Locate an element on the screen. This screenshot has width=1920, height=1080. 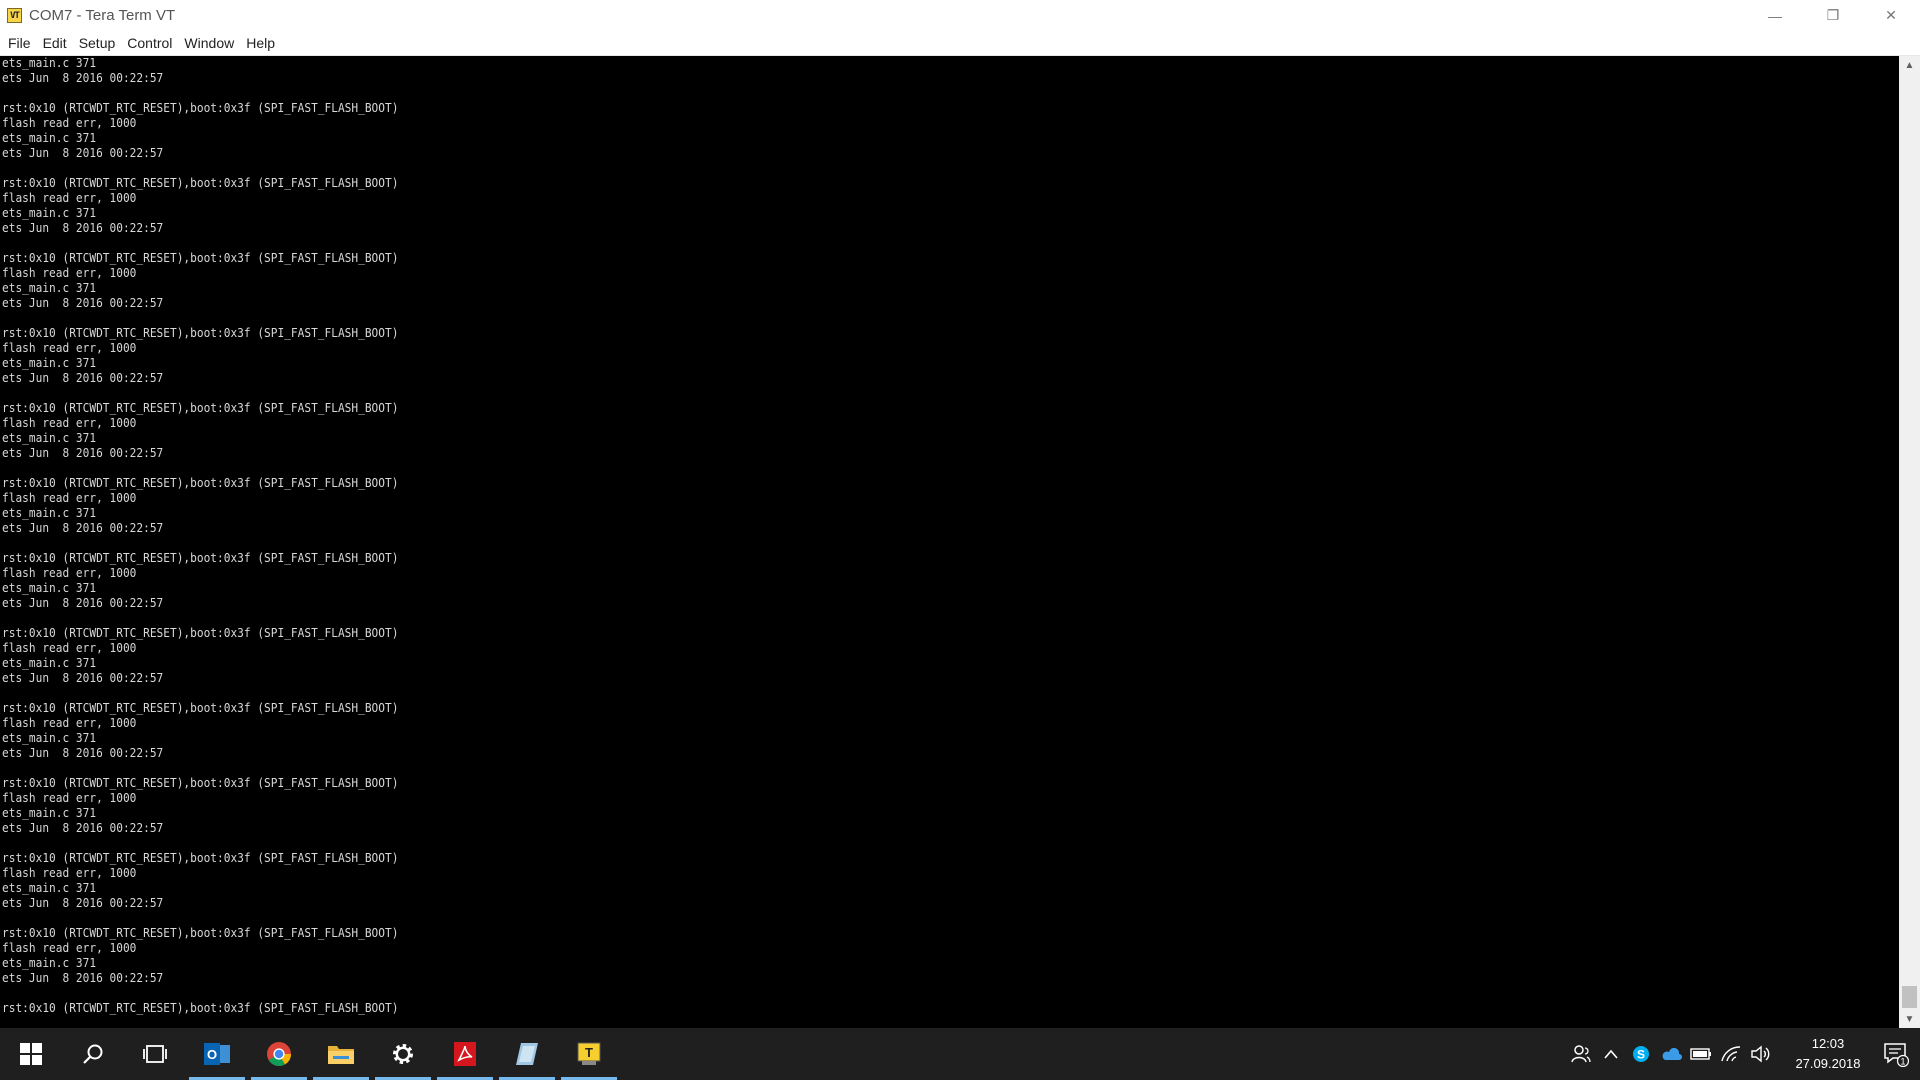
tera-term-icon: T is located at coordinates (589, 1053).